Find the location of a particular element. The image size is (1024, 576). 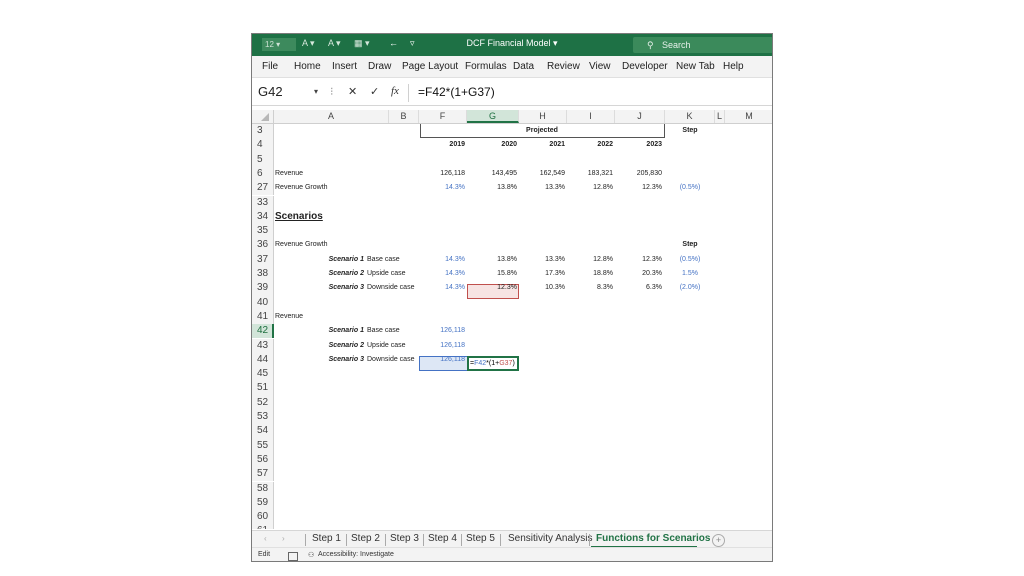

menu-formulas: Formulas is located at coordinates (486, 66).